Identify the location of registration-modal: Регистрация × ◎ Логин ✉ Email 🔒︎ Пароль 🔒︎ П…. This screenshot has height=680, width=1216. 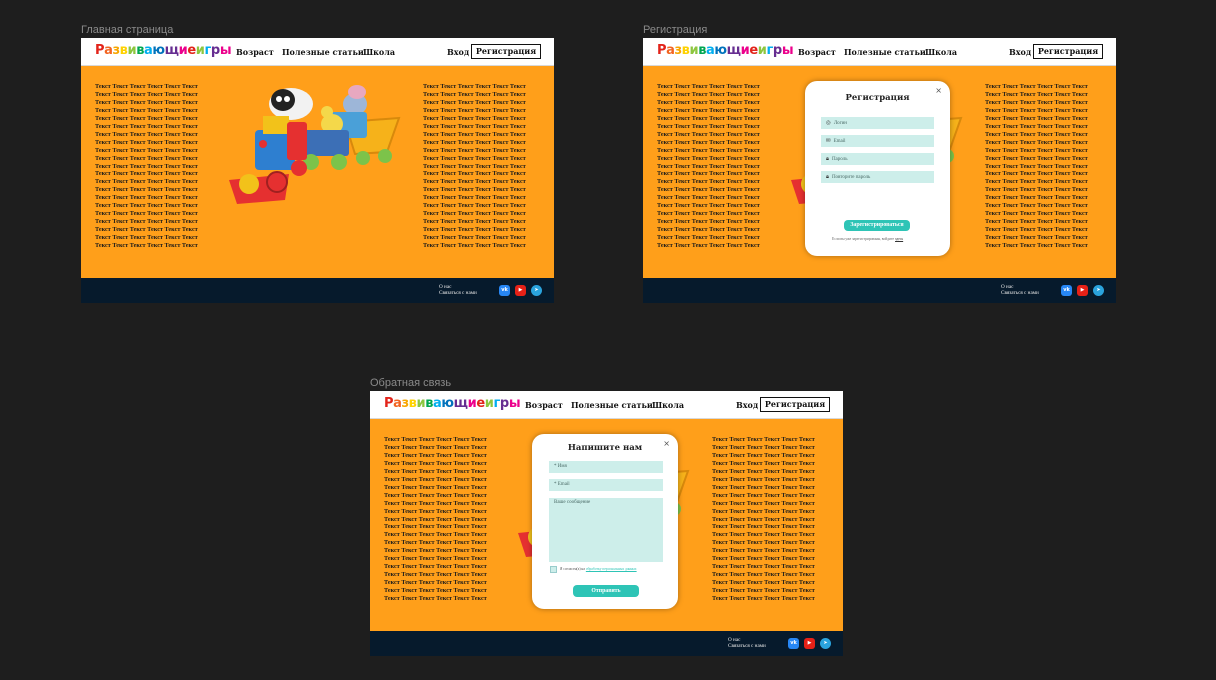
(877, 168).